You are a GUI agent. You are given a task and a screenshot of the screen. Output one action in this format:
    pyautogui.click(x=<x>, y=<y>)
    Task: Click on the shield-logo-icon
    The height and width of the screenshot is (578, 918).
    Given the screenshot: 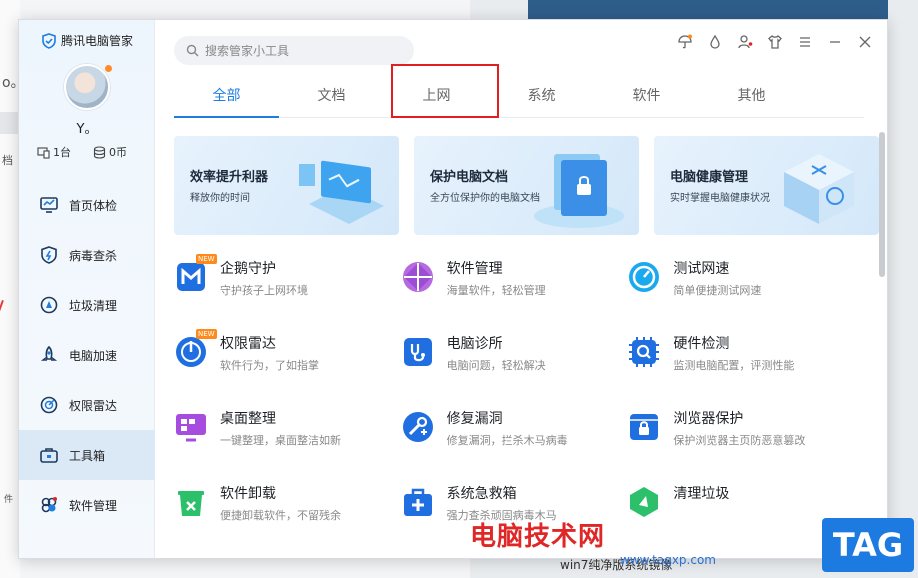 What is the action you would take?
    pyautogui.click(x=49, y=40)
    